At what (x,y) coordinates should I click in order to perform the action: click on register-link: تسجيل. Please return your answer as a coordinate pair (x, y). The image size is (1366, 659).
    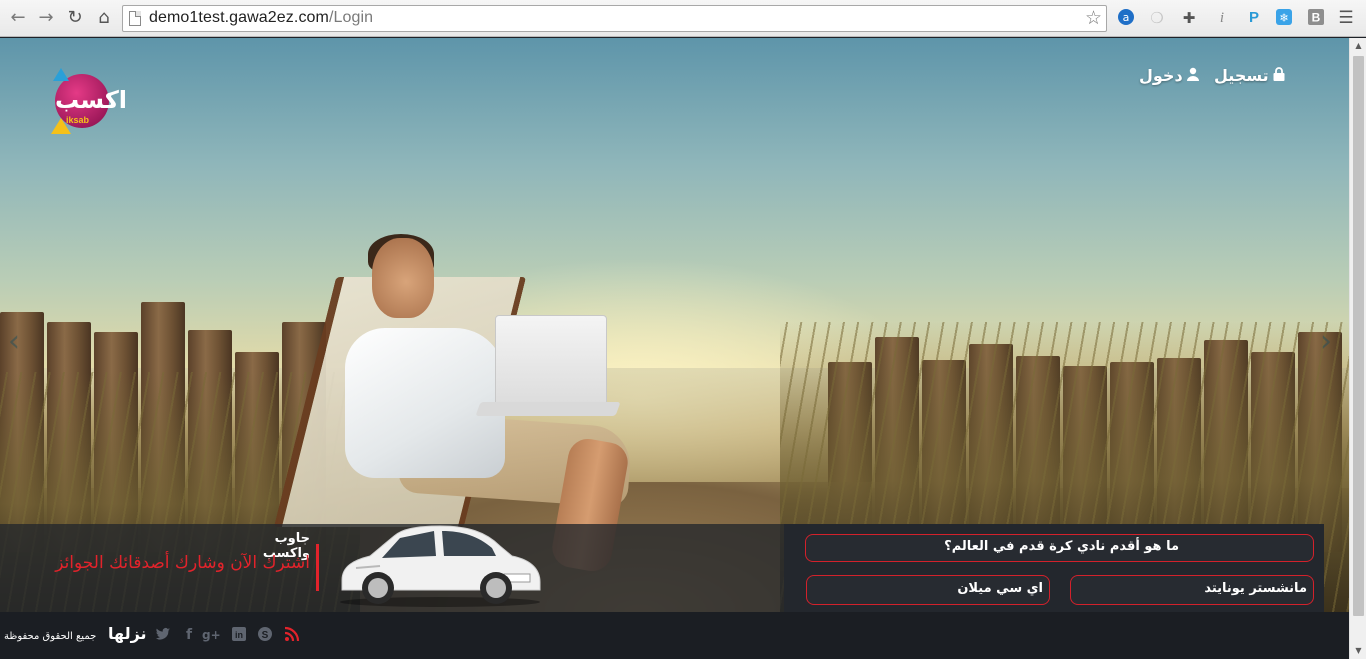
    Looking at the image, I should click on (1250, 75).